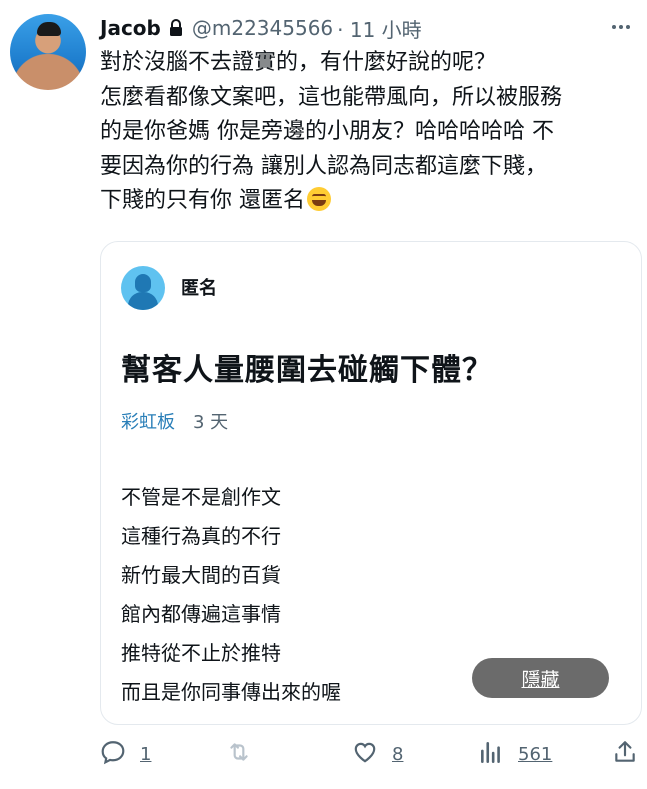 This screenshot has width=647, height=789. I want to click on card-content-line: 新竹最大間的百貨, so click(201, 575).